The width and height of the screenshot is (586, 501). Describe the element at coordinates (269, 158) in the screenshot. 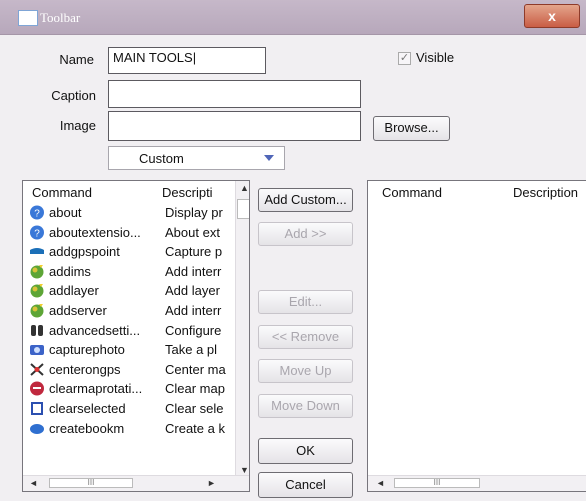

I see `chevron-down-icon` at that location.